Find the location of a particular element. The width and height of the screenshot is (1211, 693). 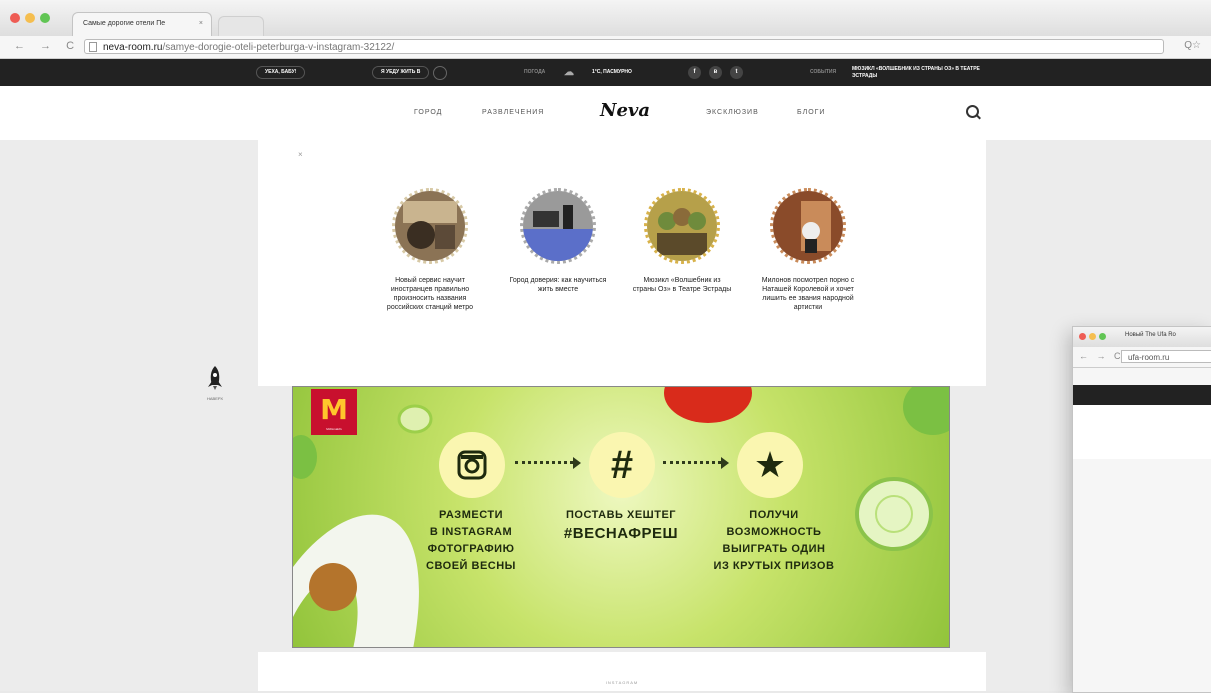

step-line: ВЫИГРАТЬ ОДИН is located at coordinates (774, 549).